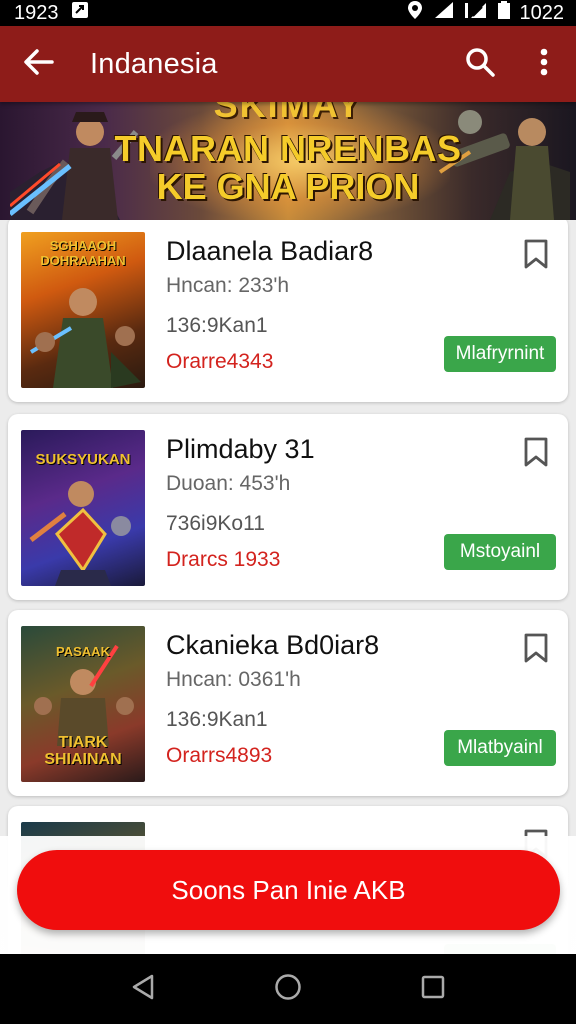  I want to click on more-vertical-icon, so click(544, 64).